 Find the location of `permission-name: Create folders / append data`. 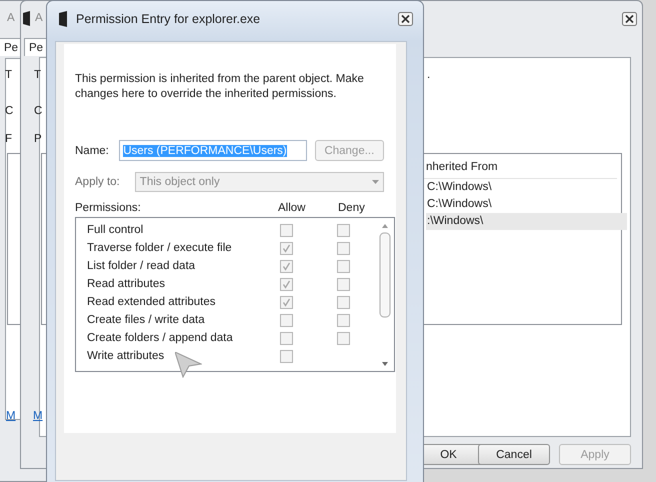

permission-name: Create folders / append data is located at coordinates (160, 338).